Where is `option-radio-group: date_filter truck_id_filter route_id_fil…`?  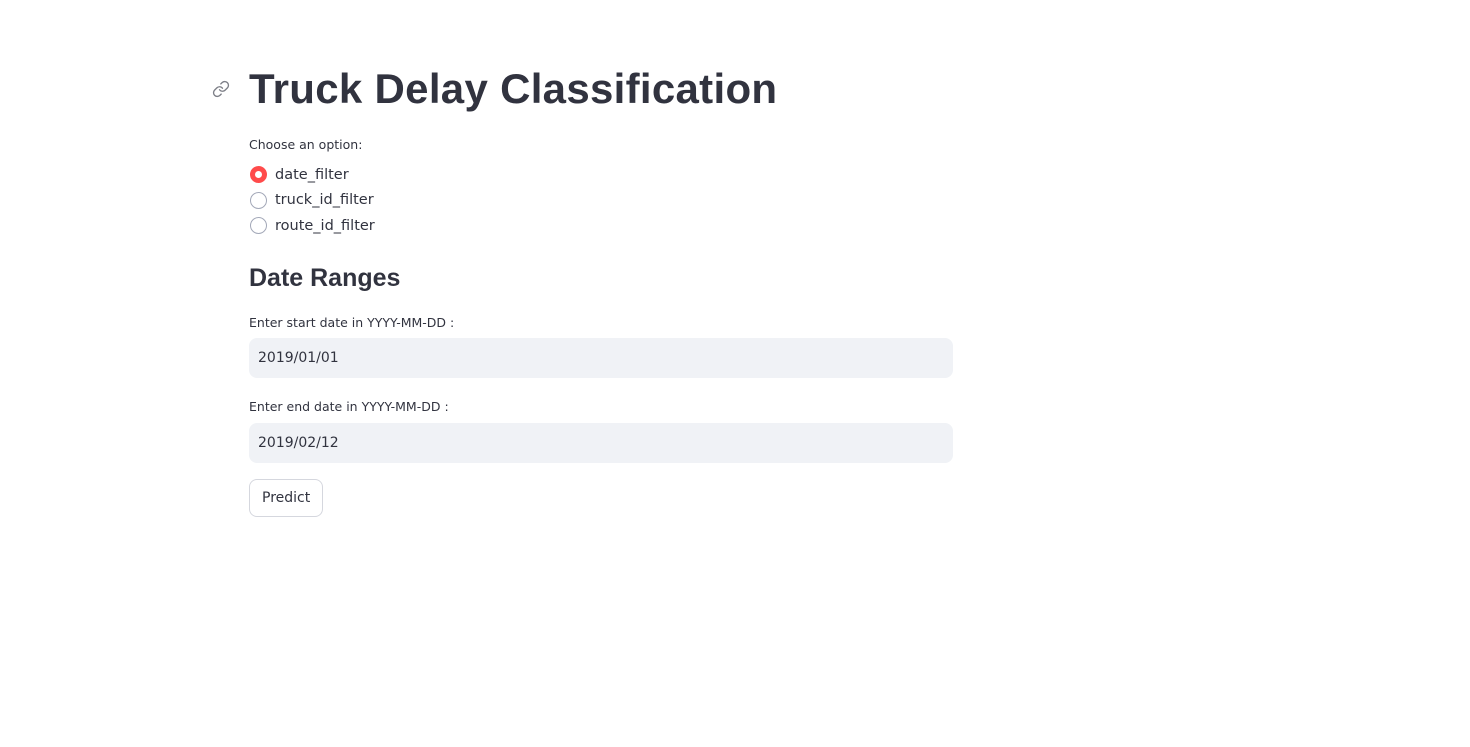 option-radio-group: date_filter truck_id_filter route_id_fil… is located at coordinates (312, 200).